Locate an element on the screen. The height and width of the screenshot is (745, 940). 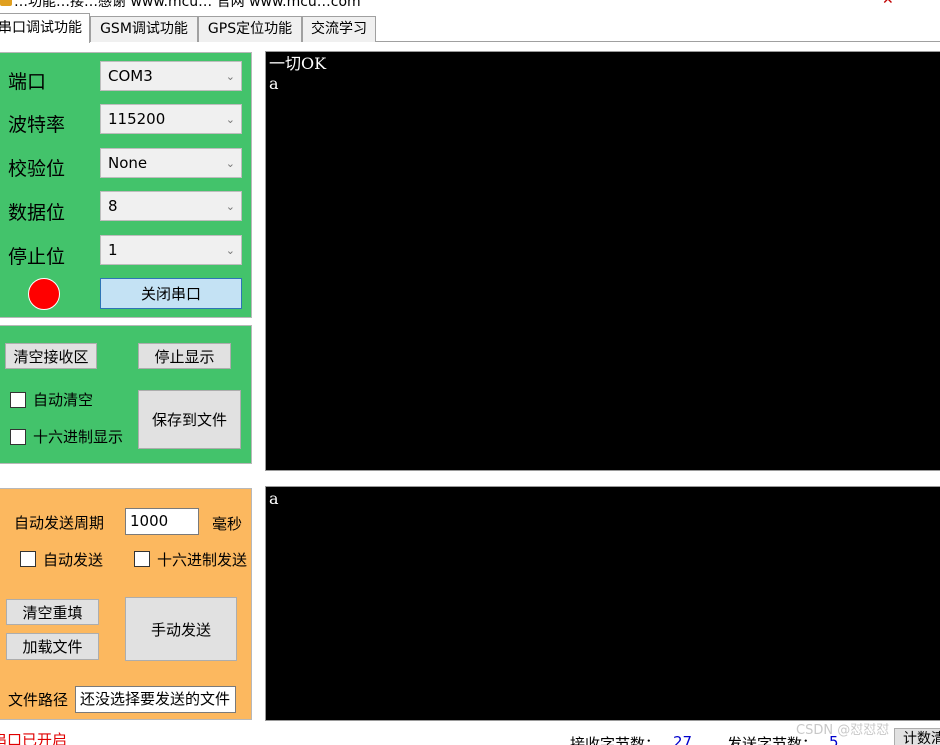
stopbits-select: 1 ⌄ is located at coordinates (171, 250).